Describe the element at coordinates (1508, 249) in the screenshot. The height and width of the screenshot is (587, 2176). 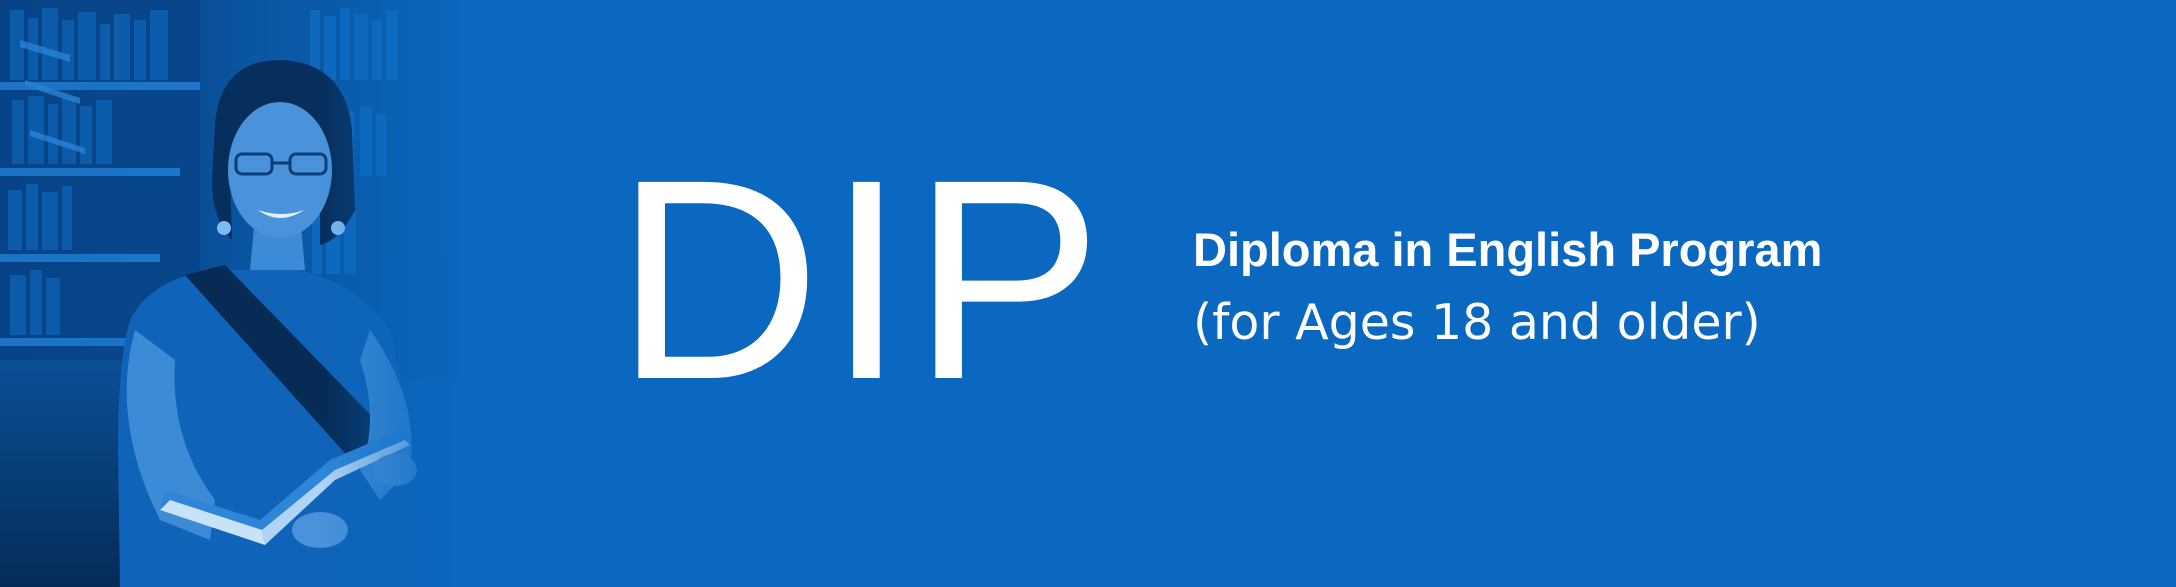
I see `program-title: Diploma in English Program` at that location.